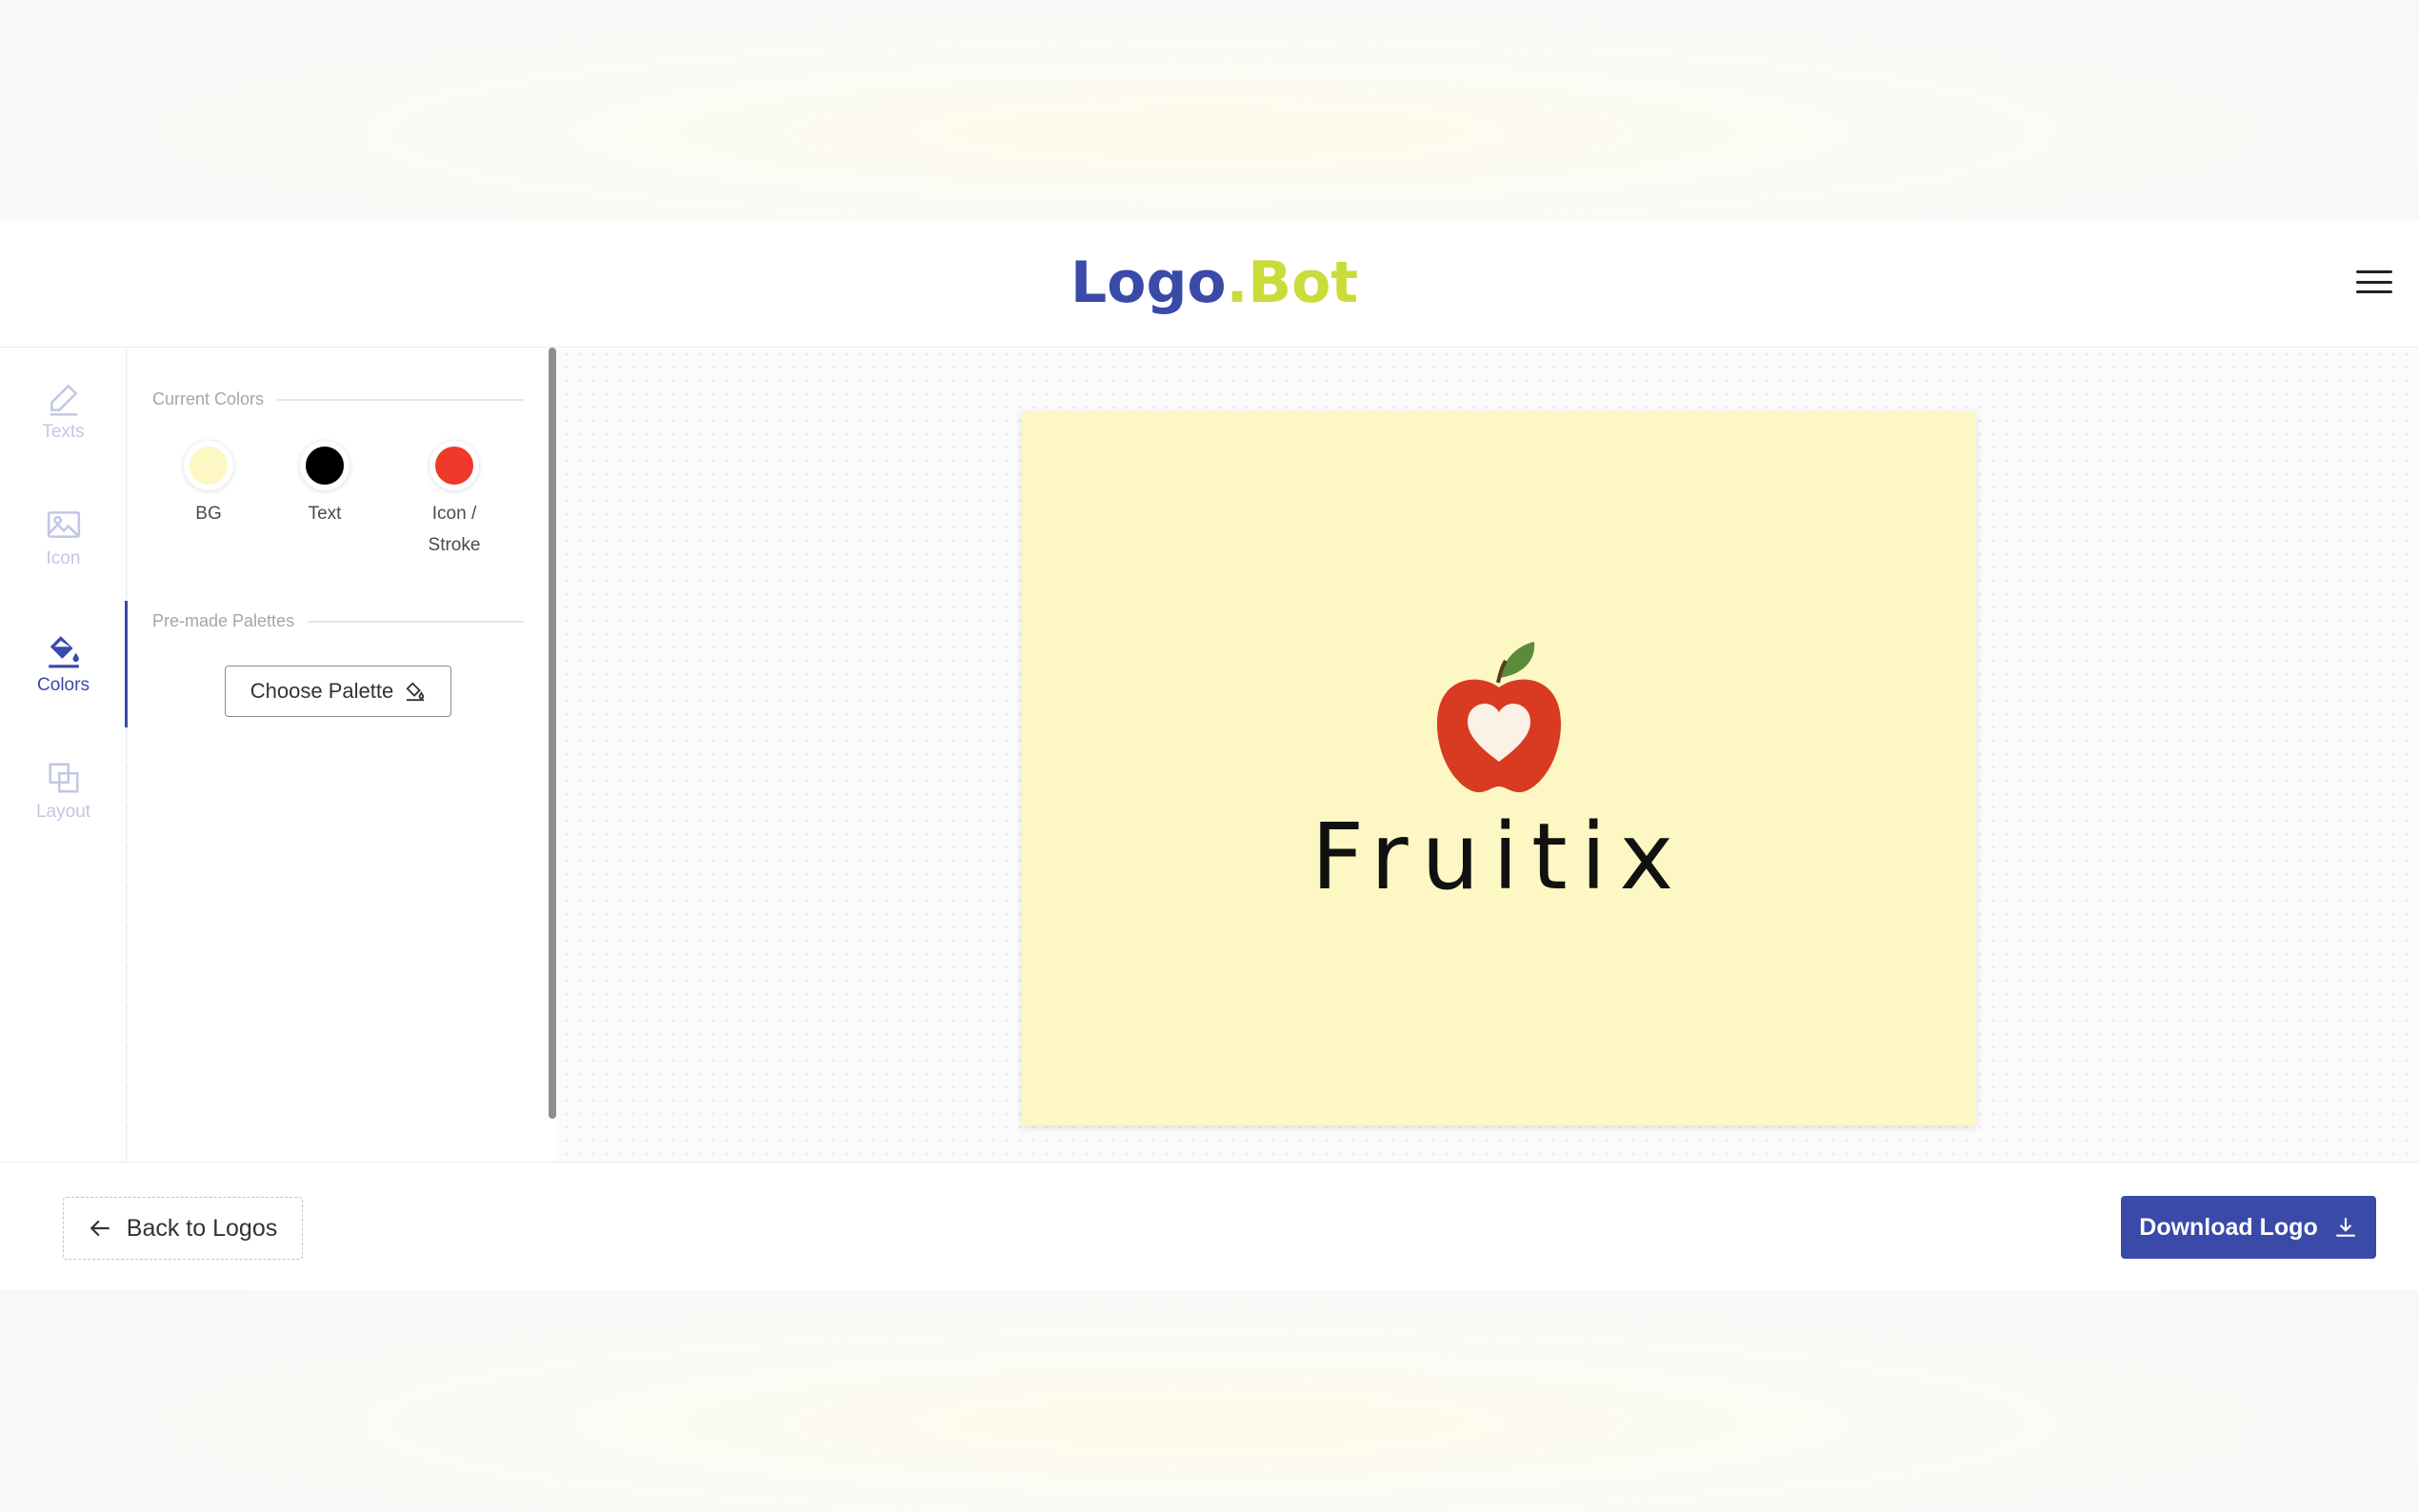  What do you see at coordinates (1499, 857) in the screenshot?
I see `logo-name-text: Fruitix` at bounding box center [1499, 857].